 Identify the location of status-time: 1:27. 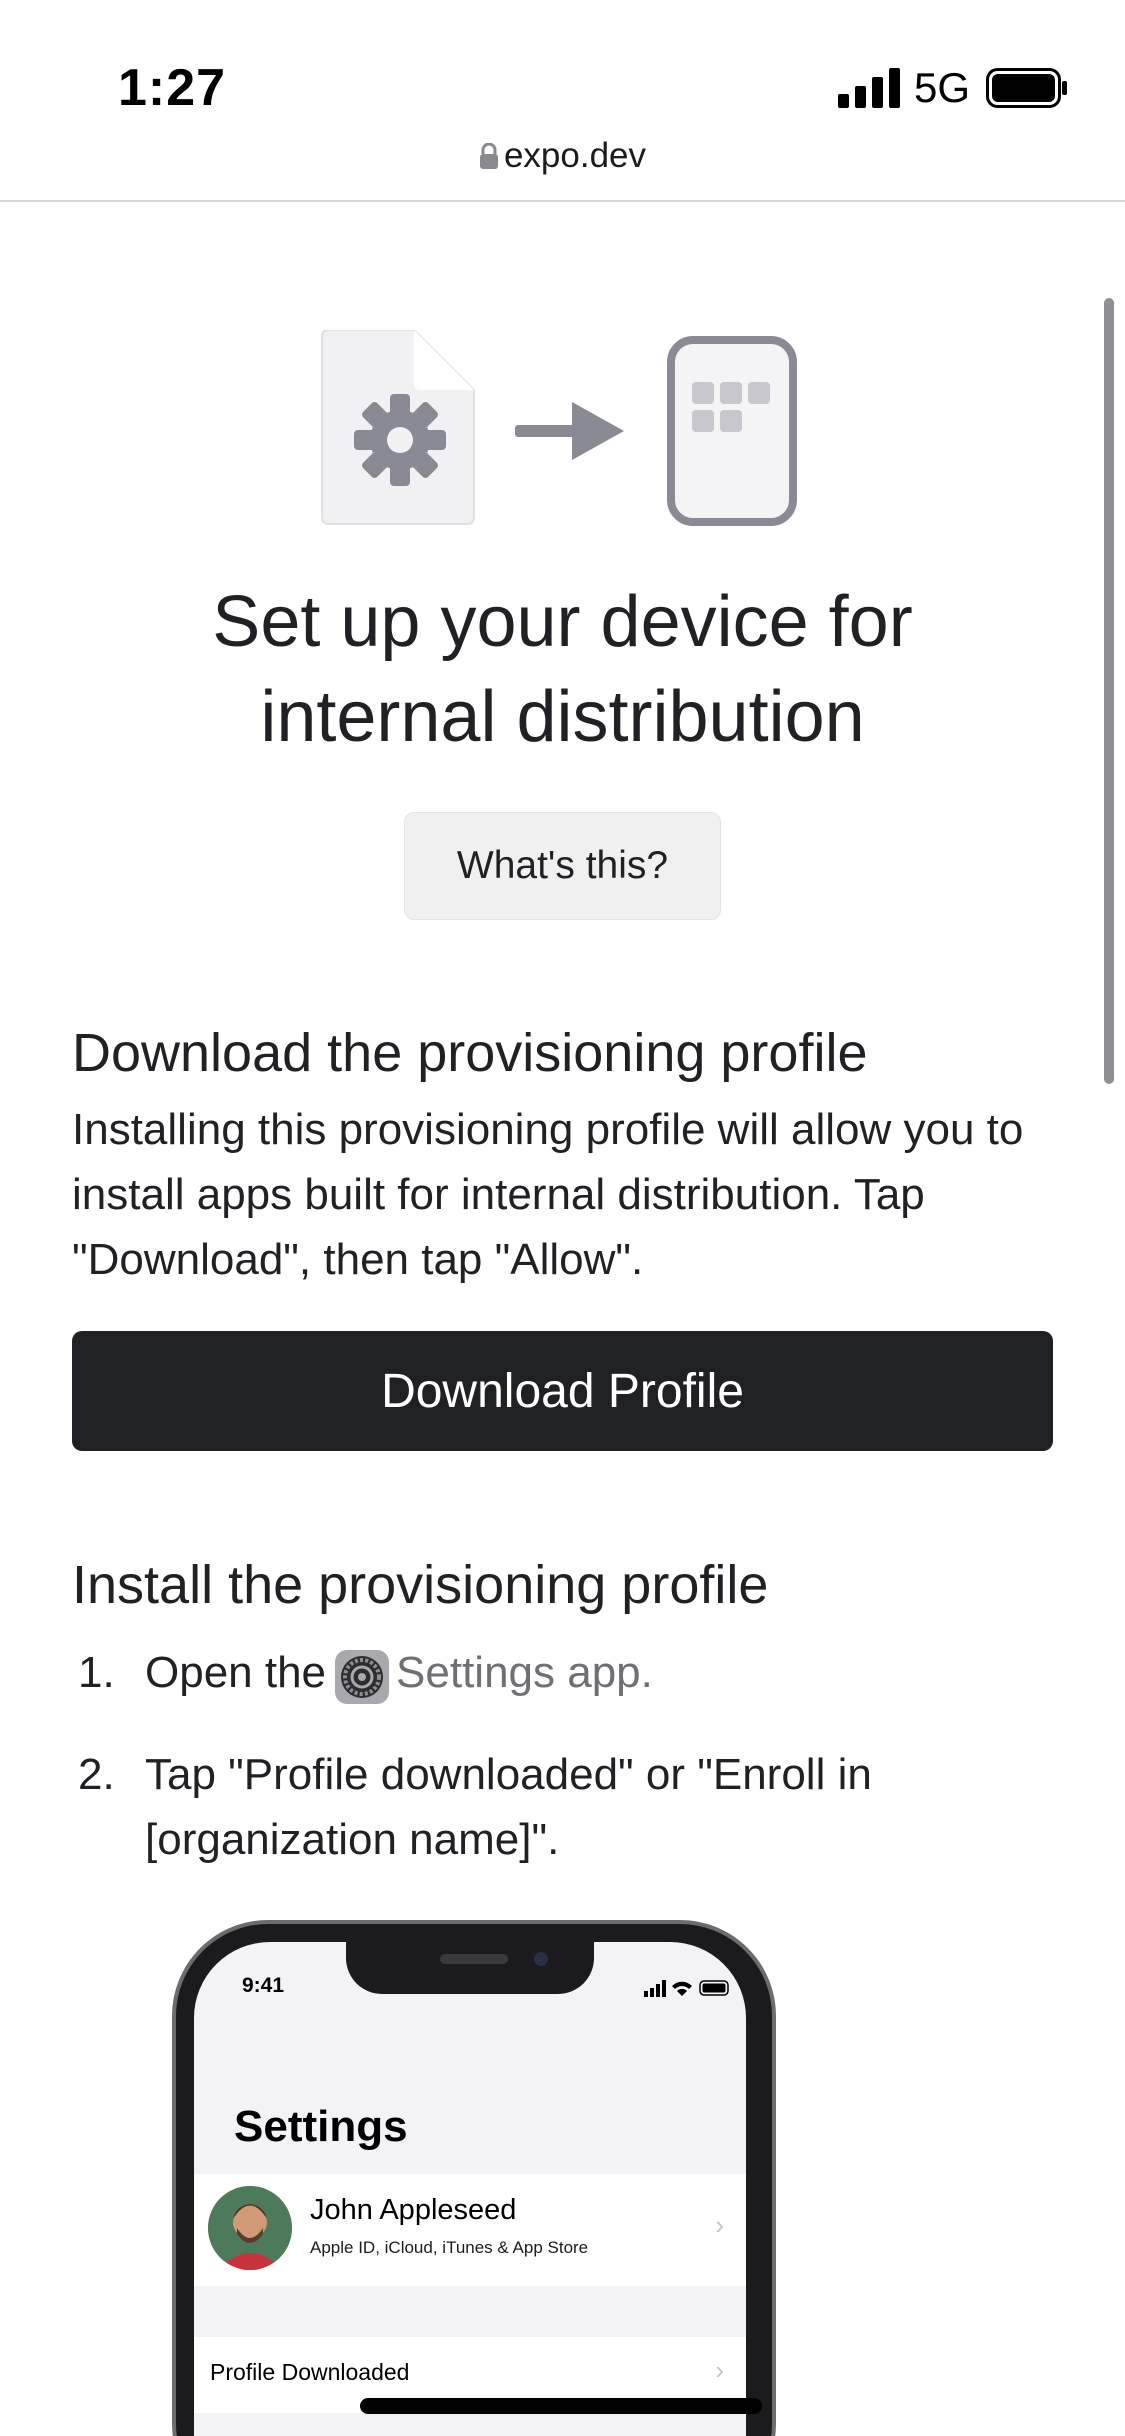
(172, 88).